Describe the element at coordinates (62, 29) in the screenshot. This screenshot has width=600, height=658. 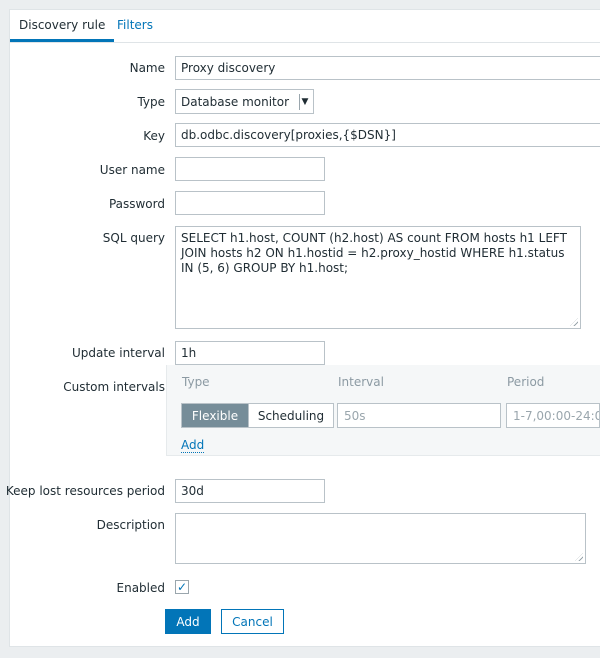
I see `tab-discovery-rule: Discovery rule` at that location.